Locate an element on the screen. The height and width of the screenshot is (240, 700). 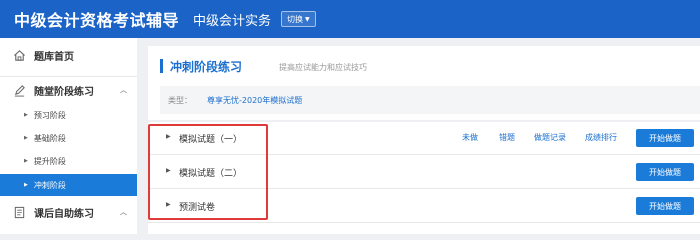
sidebar-item-class-practice: 随堂阶段练习 ︿ is located at coordinates (68, 90).